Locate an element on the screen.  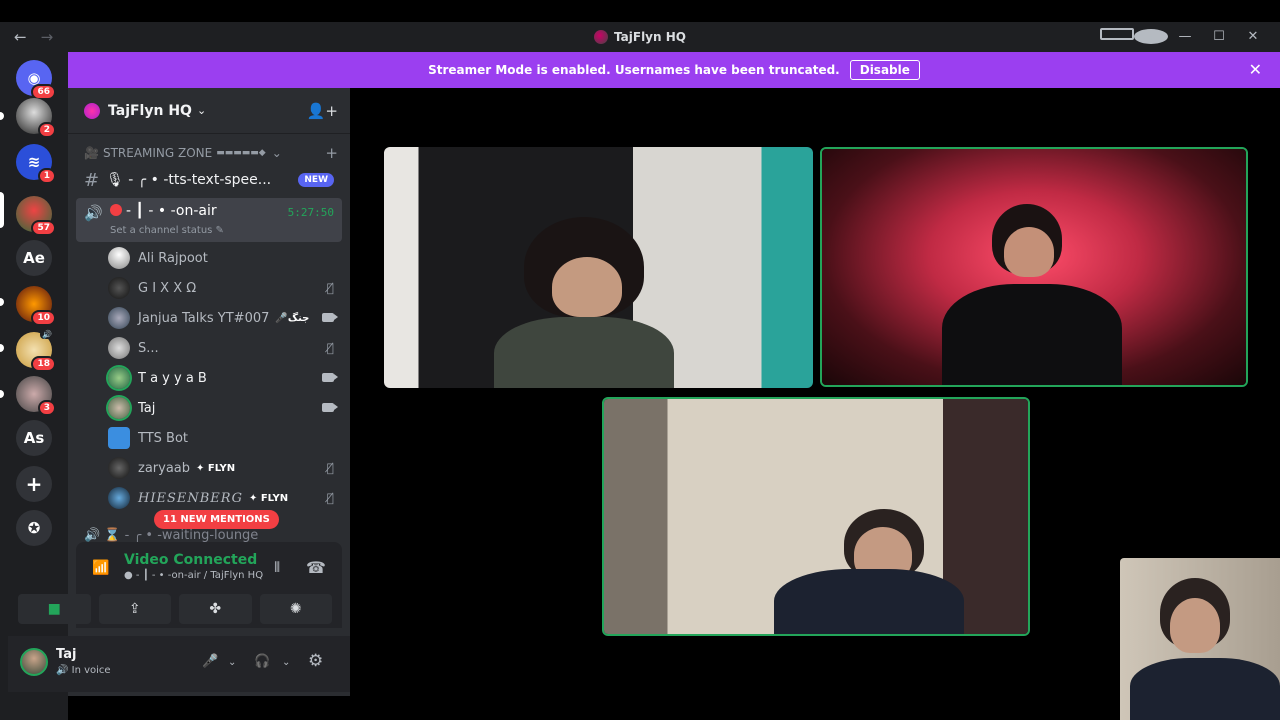
video-connected-status: Video Connected is located at coordinates (190, 560).